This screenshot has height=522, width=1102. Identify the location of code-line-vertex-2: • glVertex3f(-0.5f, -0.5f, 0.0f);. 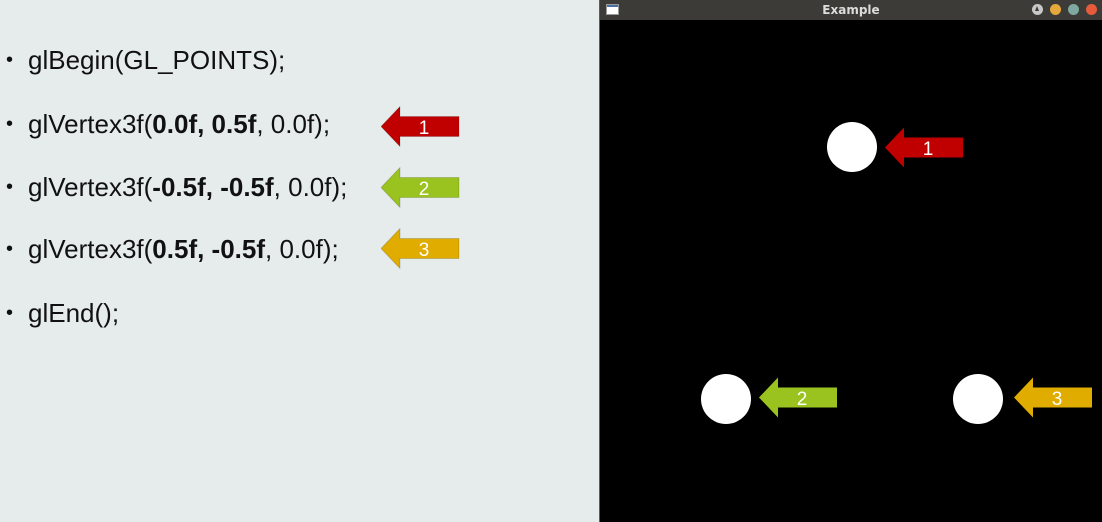
(176, 187).